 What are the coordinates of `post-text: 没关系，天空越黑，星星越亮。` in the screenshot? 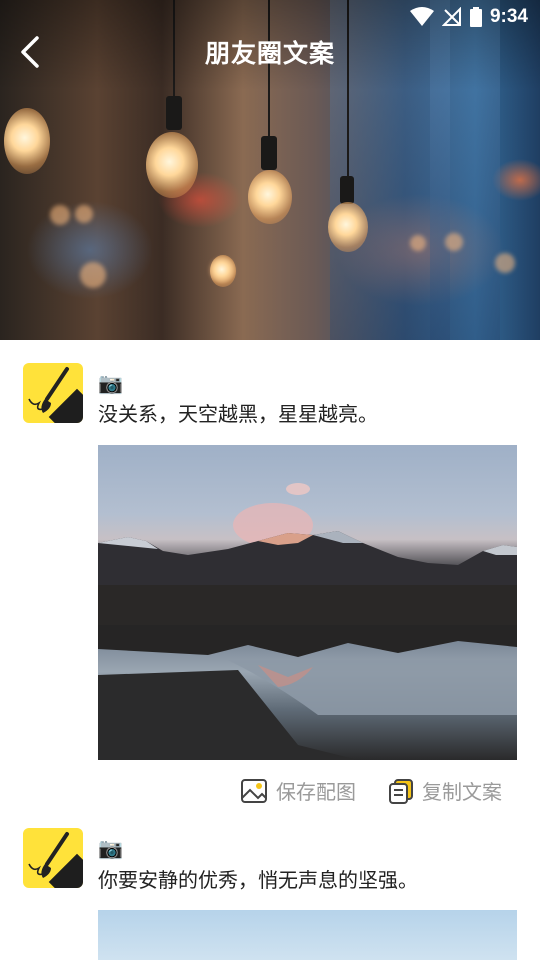 It's located at (238, 414).